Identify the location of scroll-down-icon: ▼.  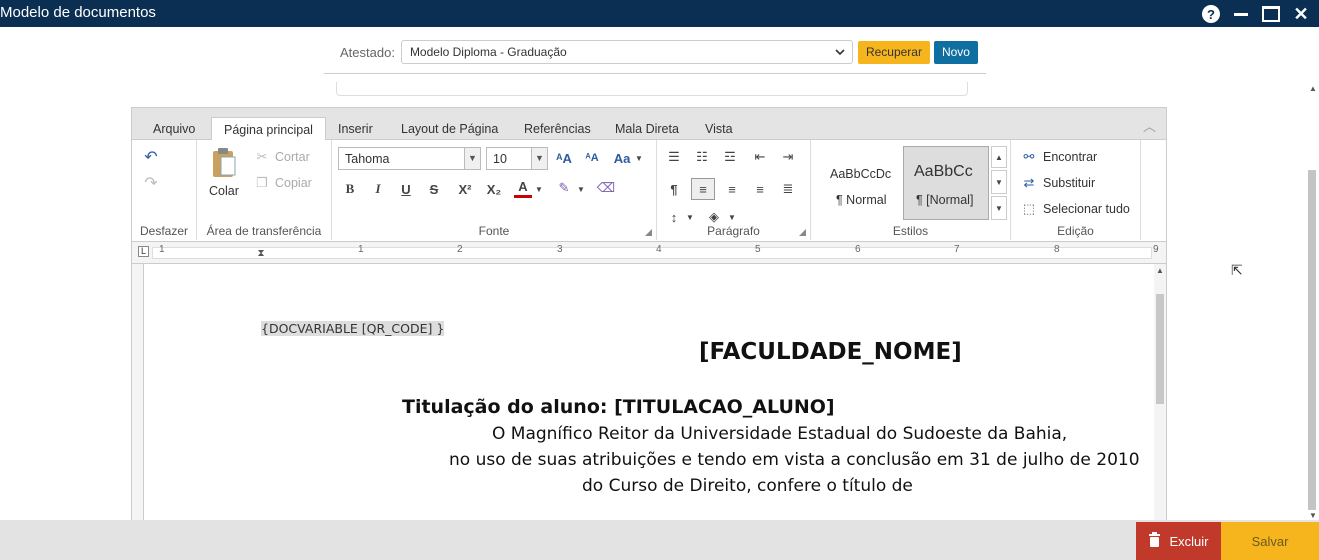
(1313, 515).